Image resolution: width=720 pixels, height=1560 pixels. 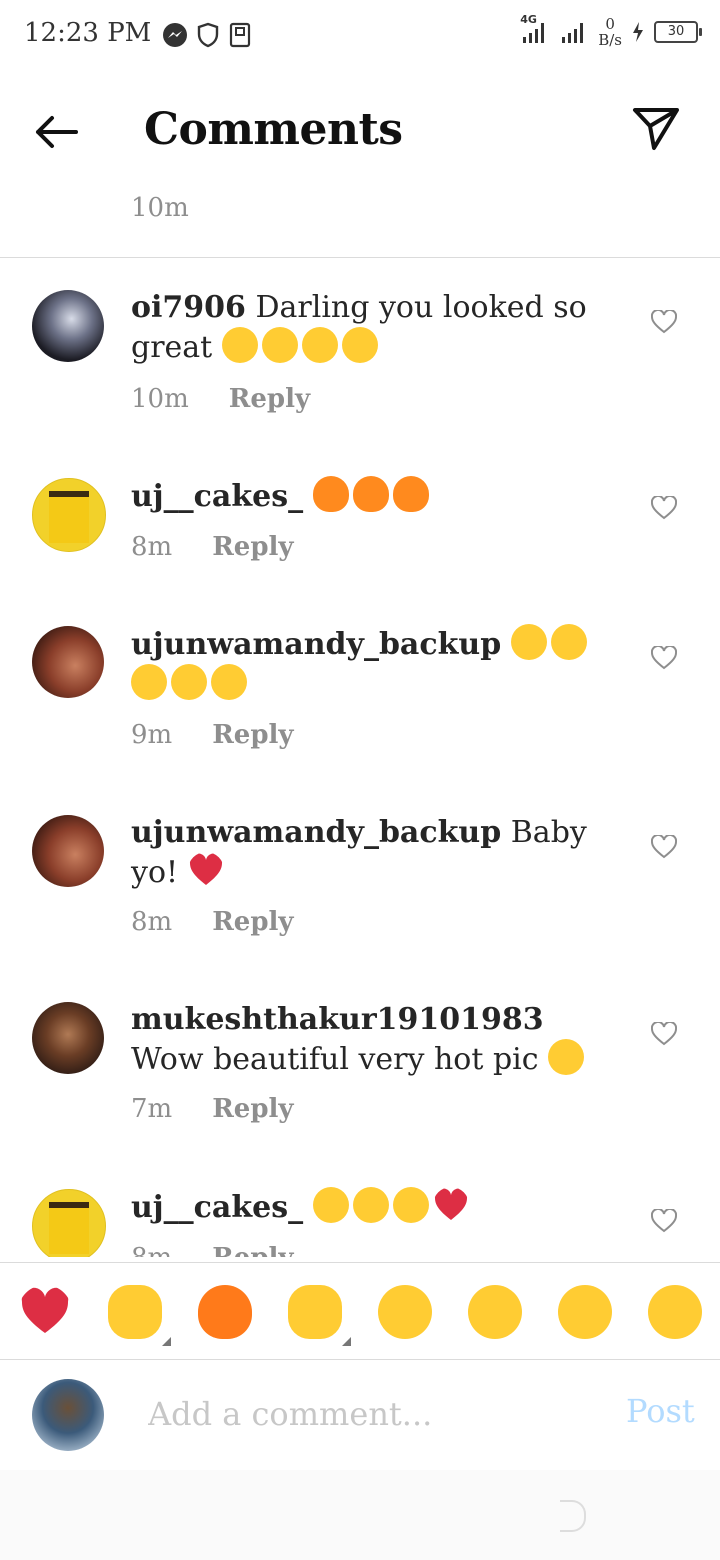 What do you see at coordinates (68, 1415) in the screenshot?
I see `current-user-avatar` at bounding box center [68, 1415].